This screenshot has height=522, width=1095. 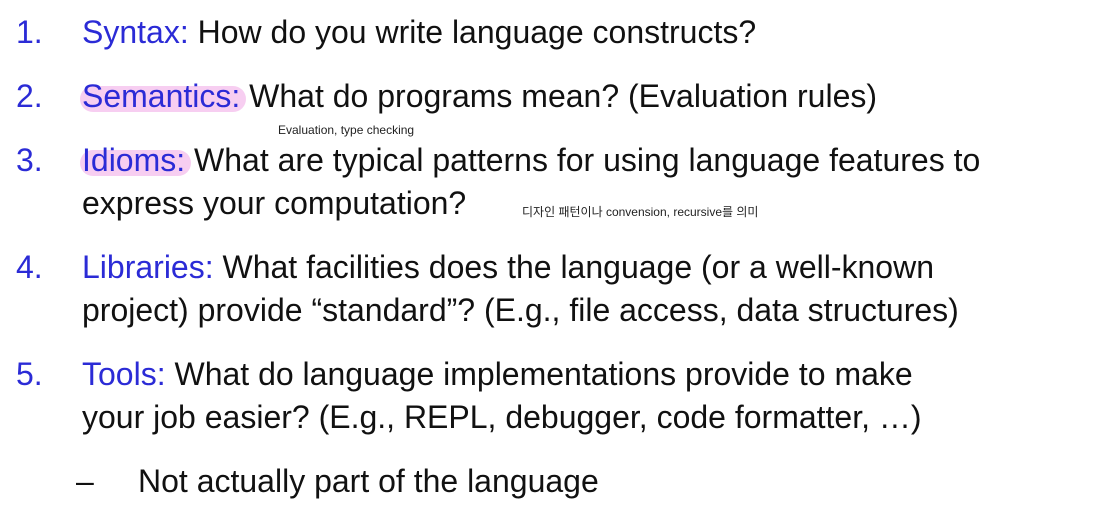 I want to click on item-keyword: Libraries:, so click(x=148, y=267).